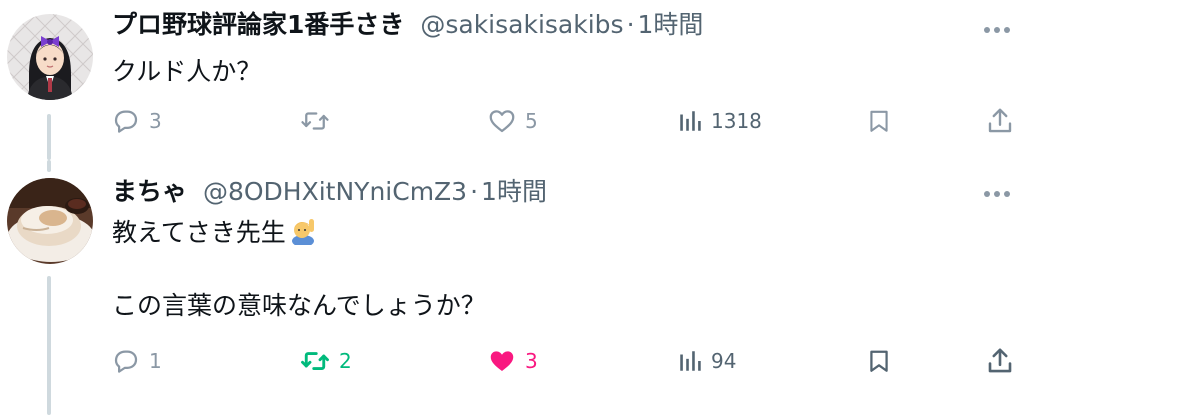 Image resolution: width=1200 pixels, height=415 pixels. Describe the element at coordinates (736, 121) in the screenshot. I see `views-count: 1318` at that location.